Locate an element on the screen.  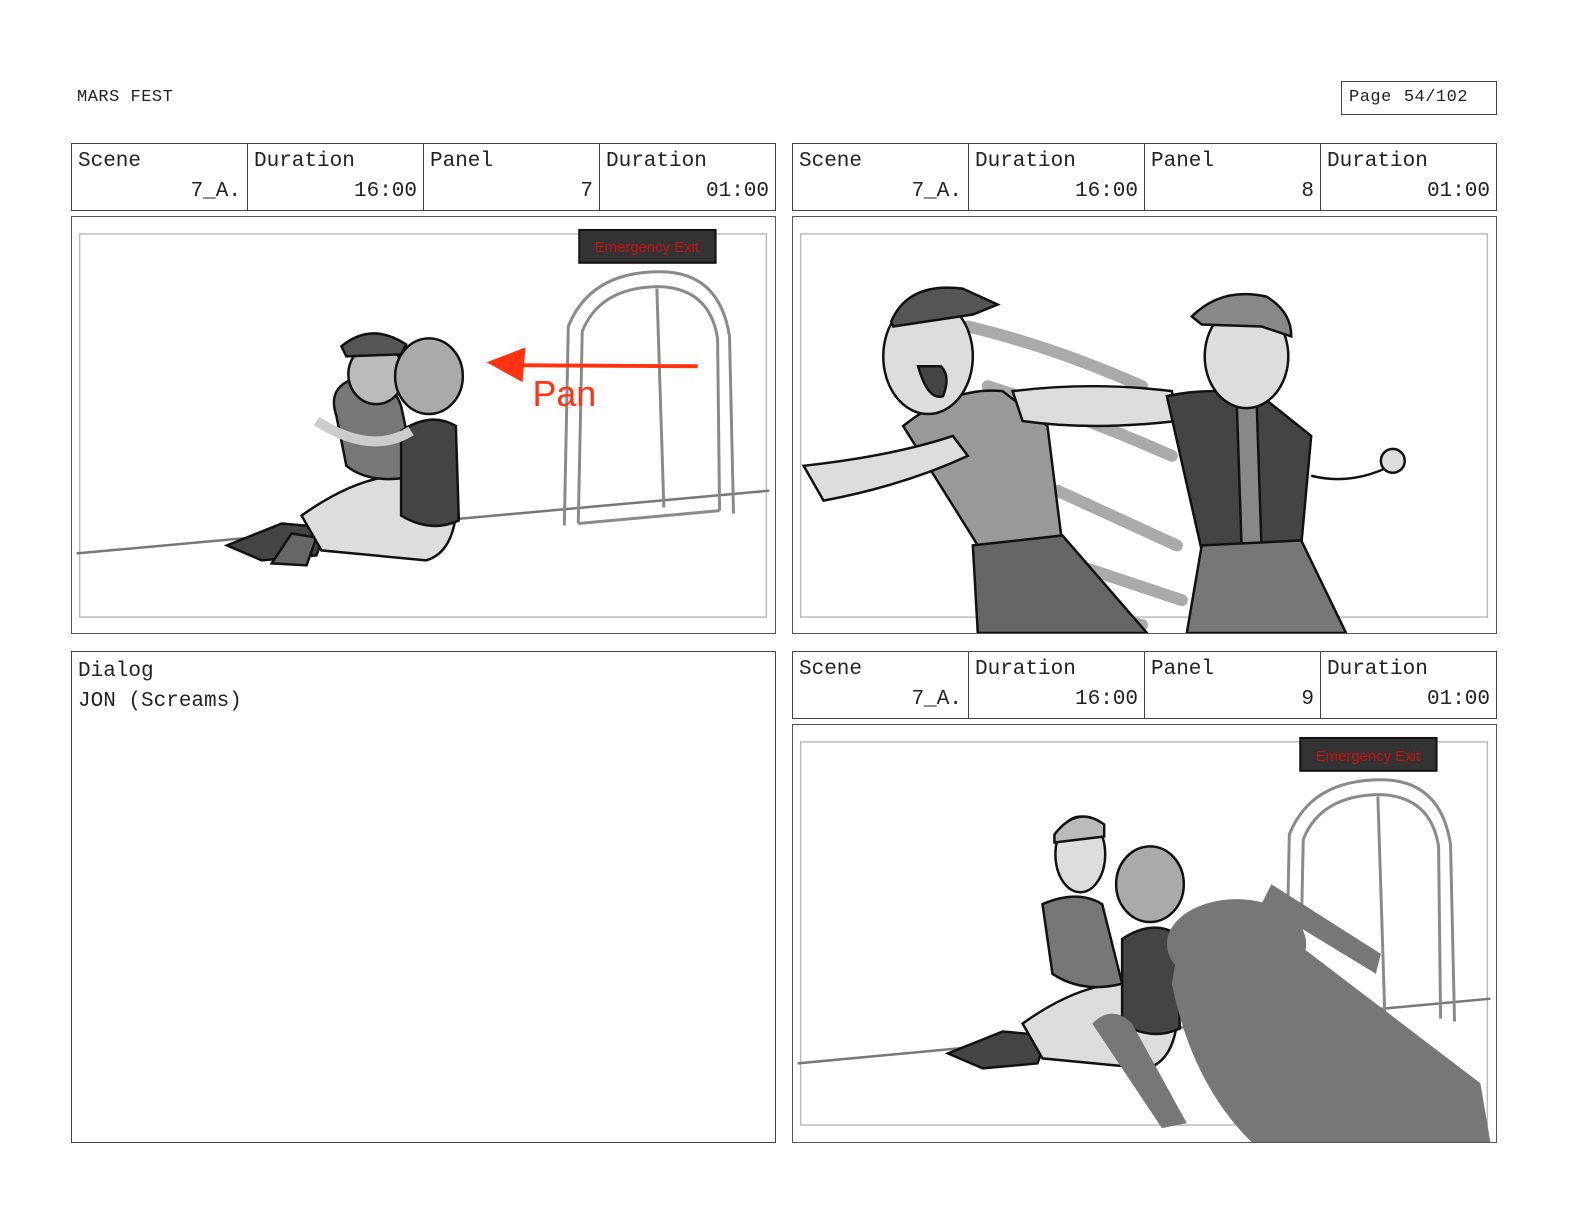
panel-7-drawing: Emergency Exit Pan is located at coordinates (423, 423).